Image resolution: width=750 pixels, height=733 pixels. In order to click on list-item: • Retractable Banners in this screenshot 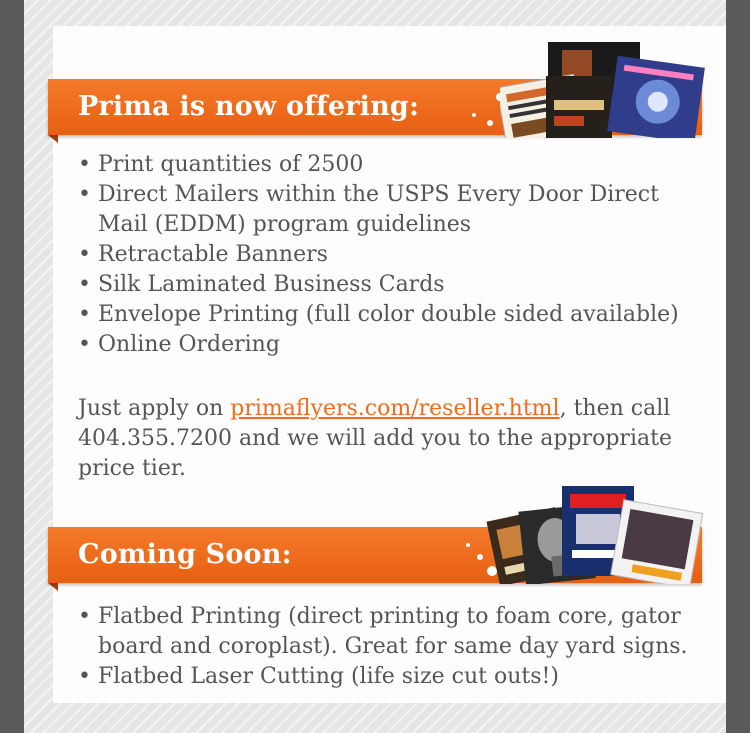, I will do `click(393, 255)`.